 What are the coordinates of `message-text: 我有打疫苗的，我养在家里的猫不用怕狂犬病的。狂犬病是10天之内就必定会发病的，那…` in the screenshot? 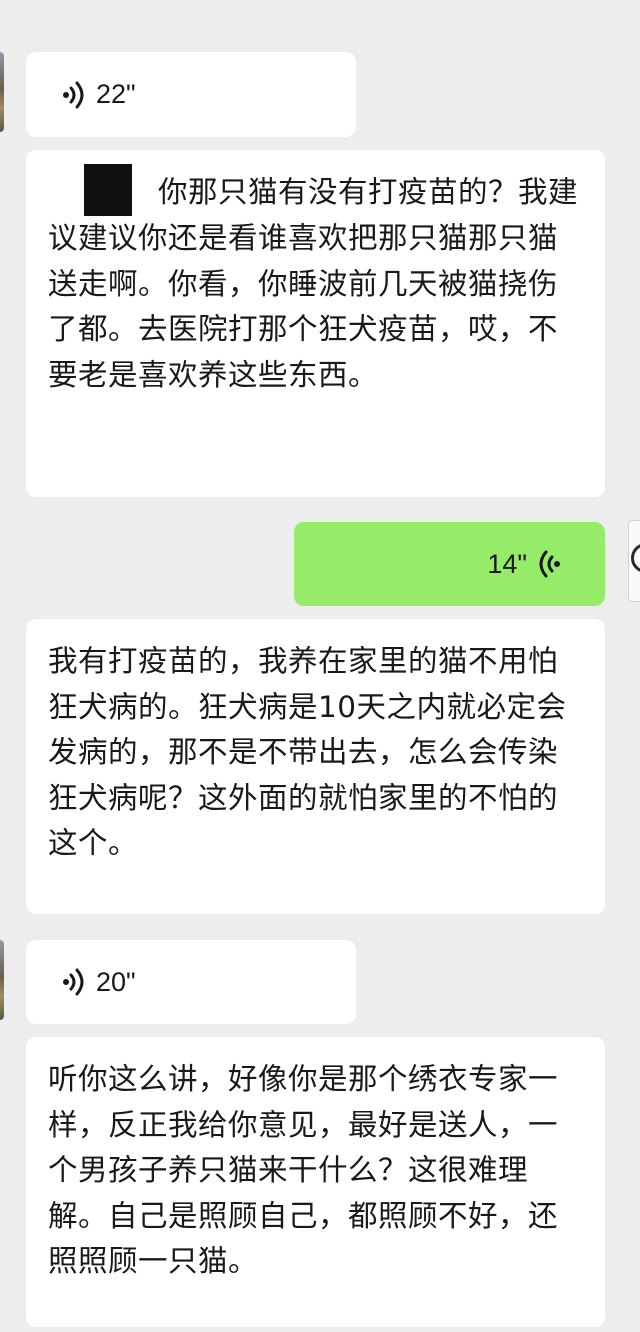 It's located at (307, 752).